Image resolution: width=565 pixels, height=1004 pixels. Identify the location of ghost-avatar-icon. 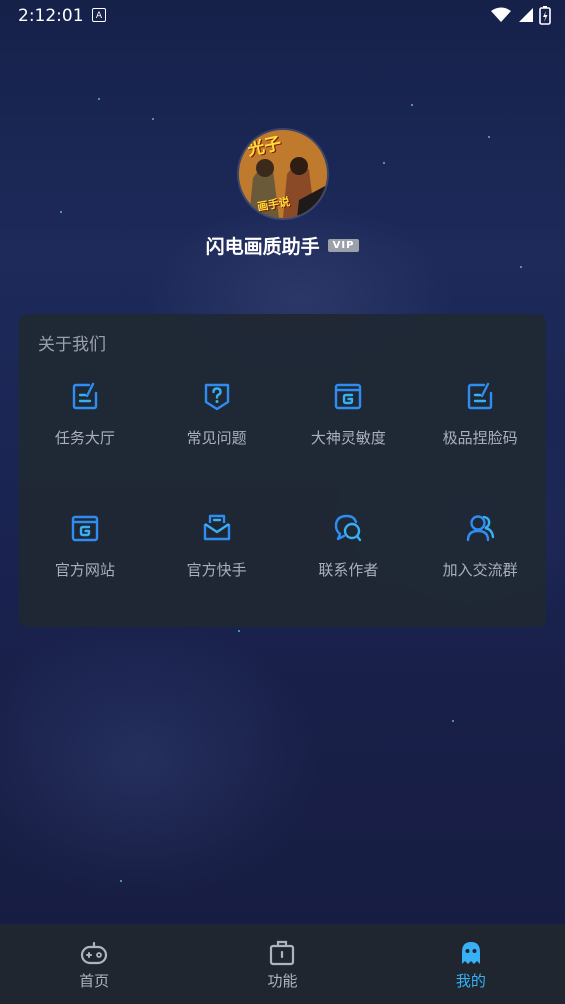
(470, 953).